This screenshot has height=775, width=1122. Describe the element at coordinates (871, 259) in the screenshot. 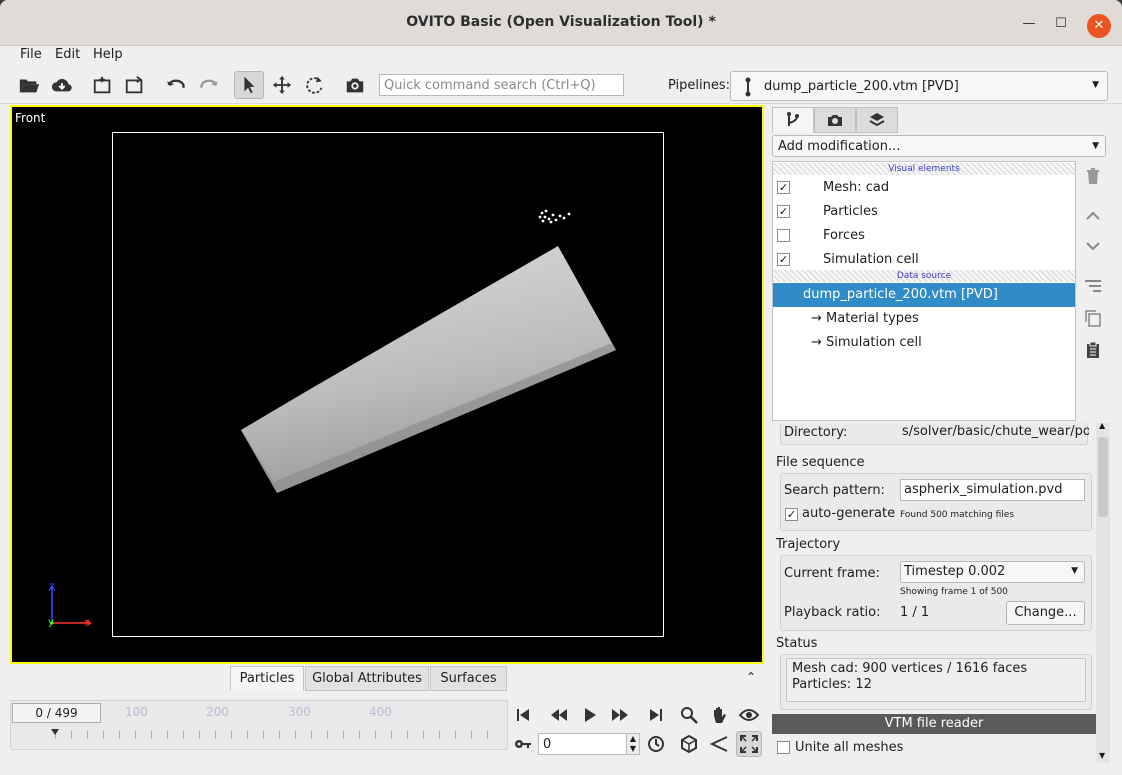

I see `list-item-label: Simulation cell` at that location.